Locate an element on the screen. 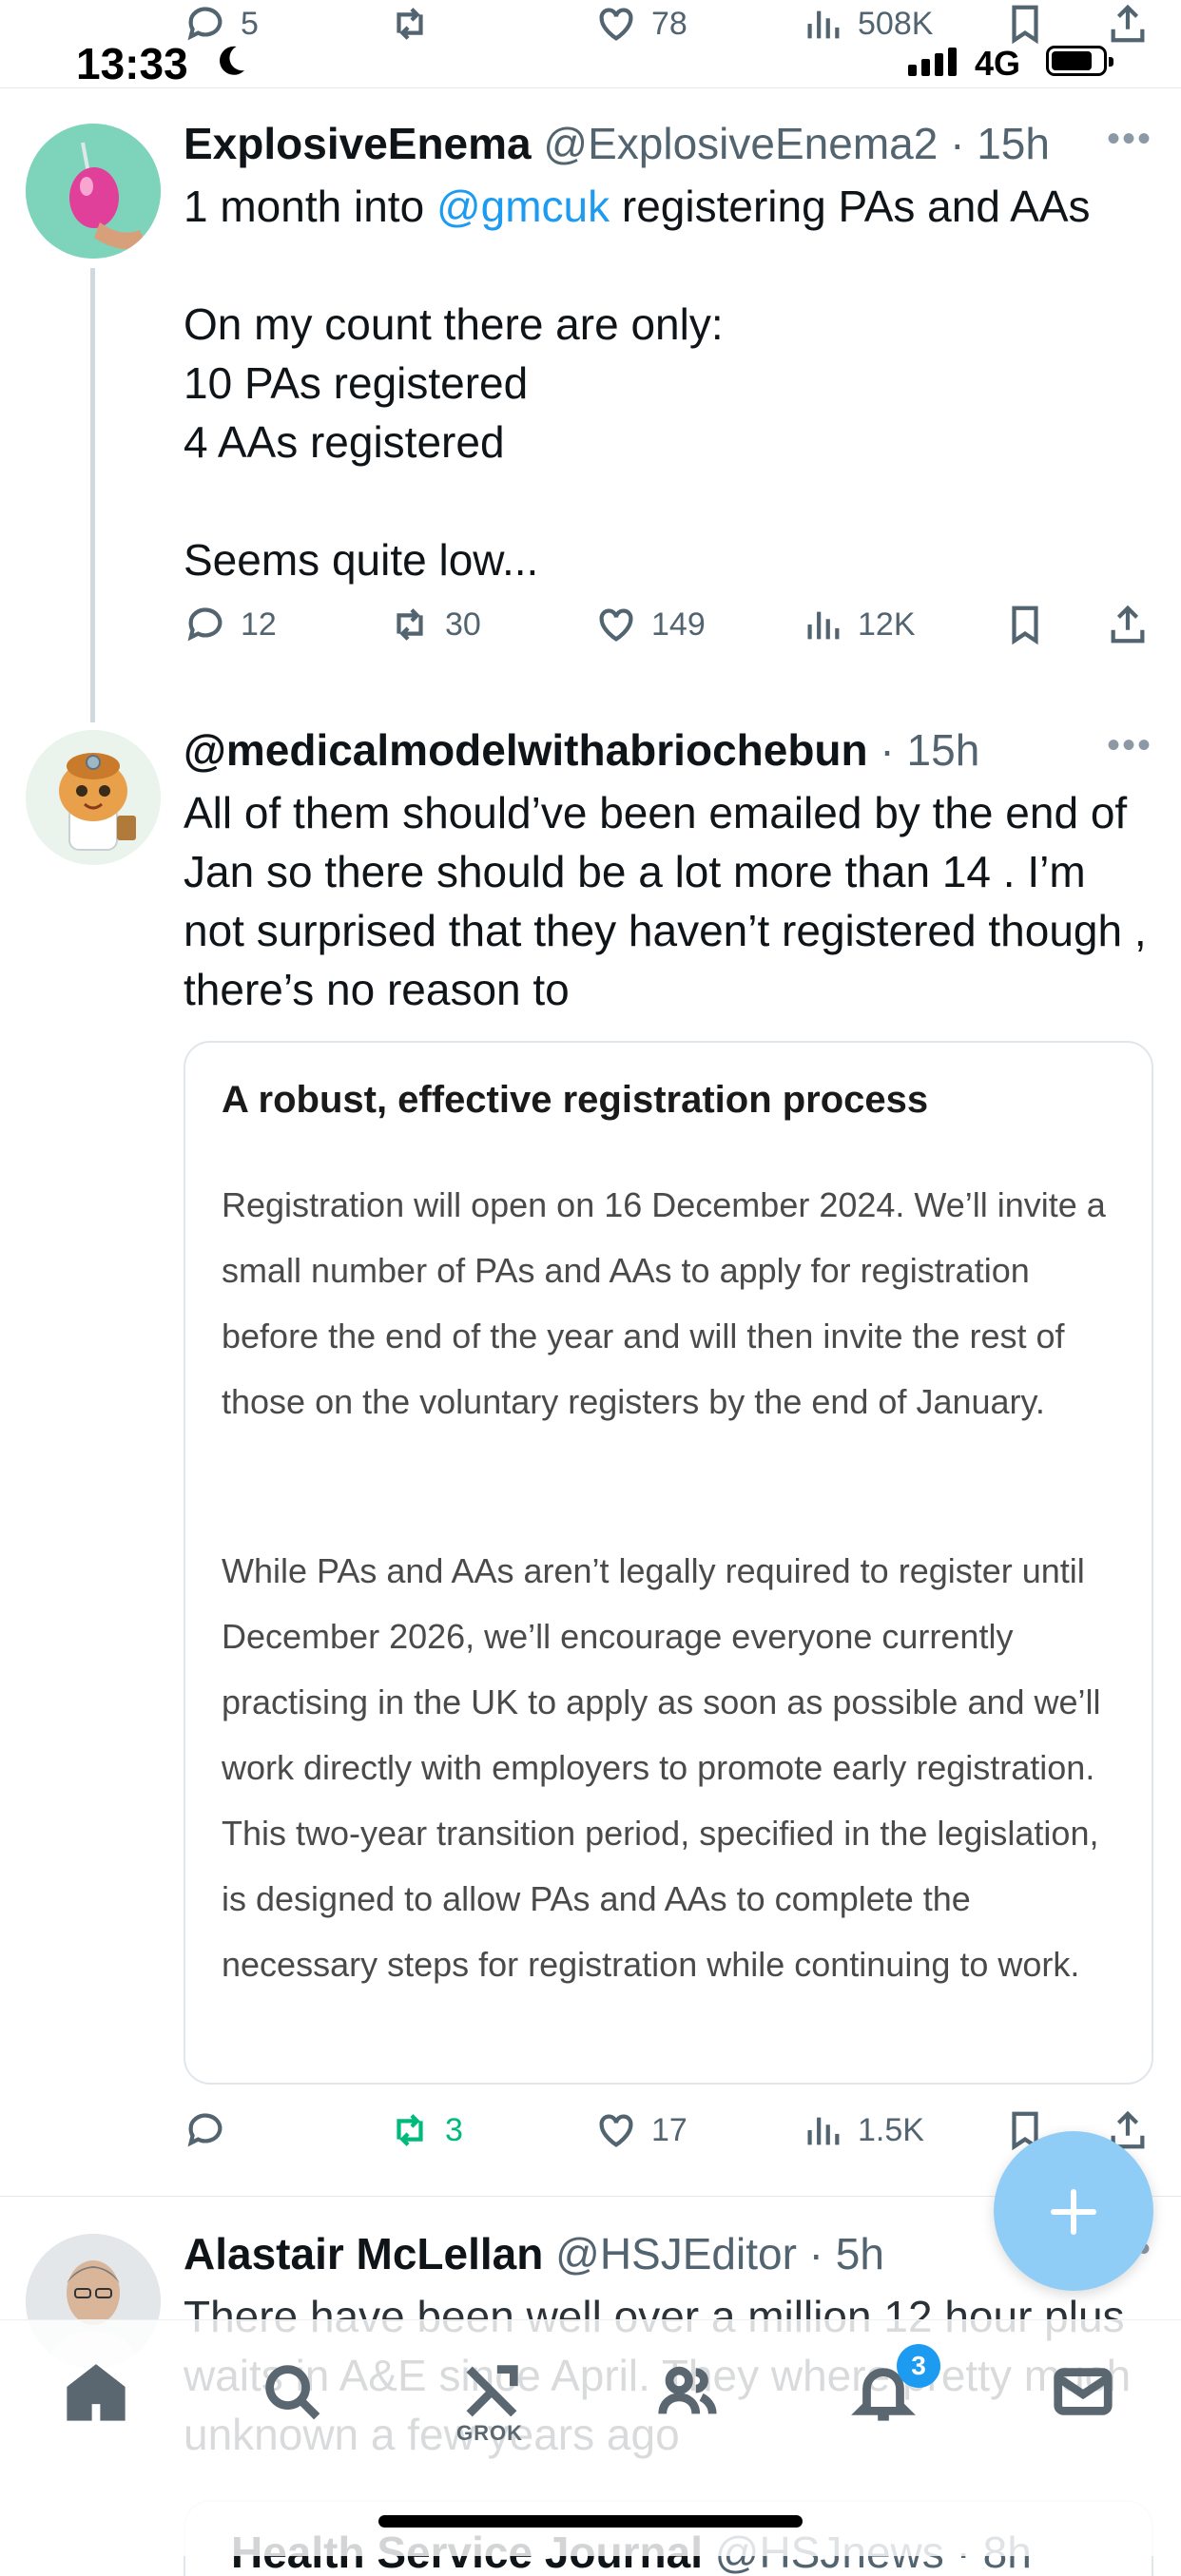 The image size is (1181, 2576). retweet-button: 30 is located at coordinates (434, 625).